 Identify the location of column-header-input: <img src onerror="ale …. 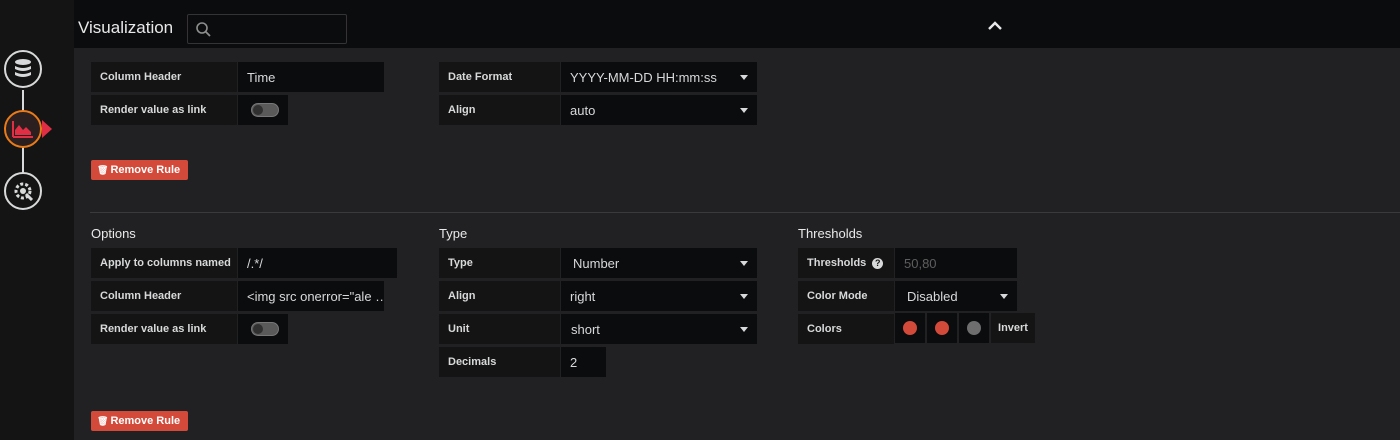
(311, 296).